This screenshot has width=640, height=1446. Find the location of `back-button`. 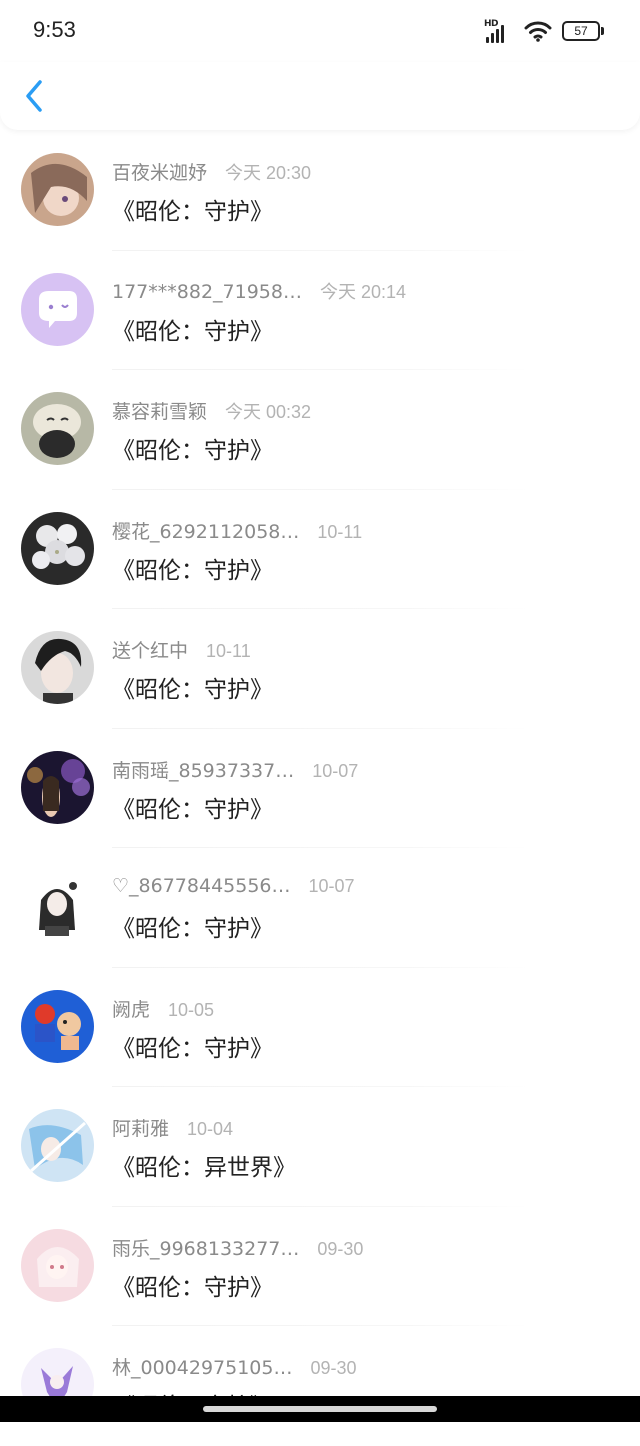

back-button is located at coordinates (38, 96).